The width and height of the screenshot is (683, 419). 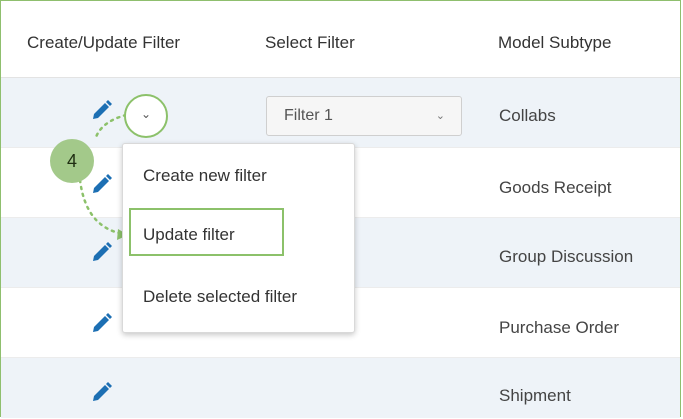 What do you see at coordinates (205, 176) in the screenshot?
I see `menu-item-create-new-filter: Create new filter` at bounding box center [205, 176].